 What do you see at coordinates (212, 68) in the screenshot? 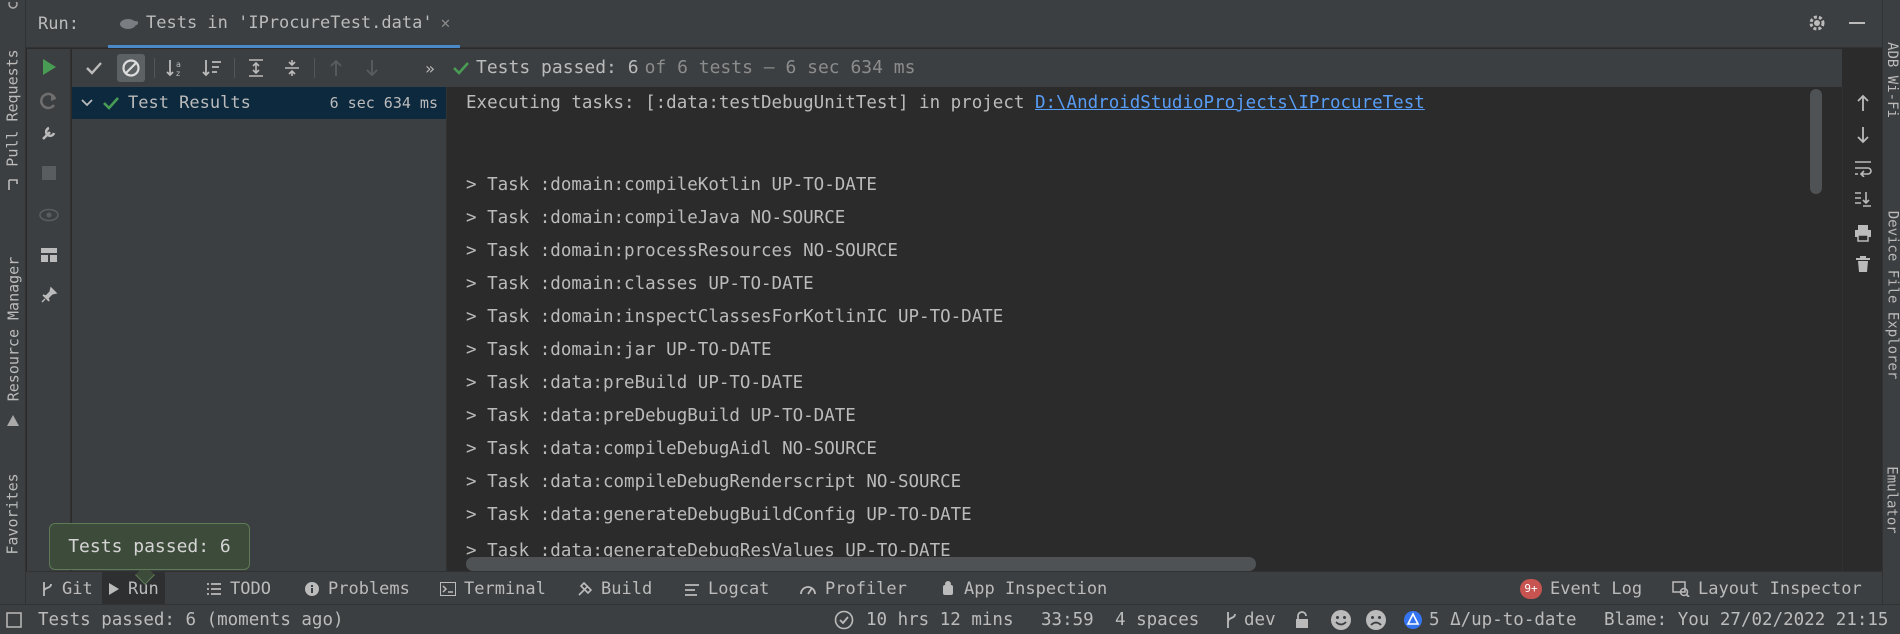
I see `sort-by-duration-icon` at bounding box center [212, 68].